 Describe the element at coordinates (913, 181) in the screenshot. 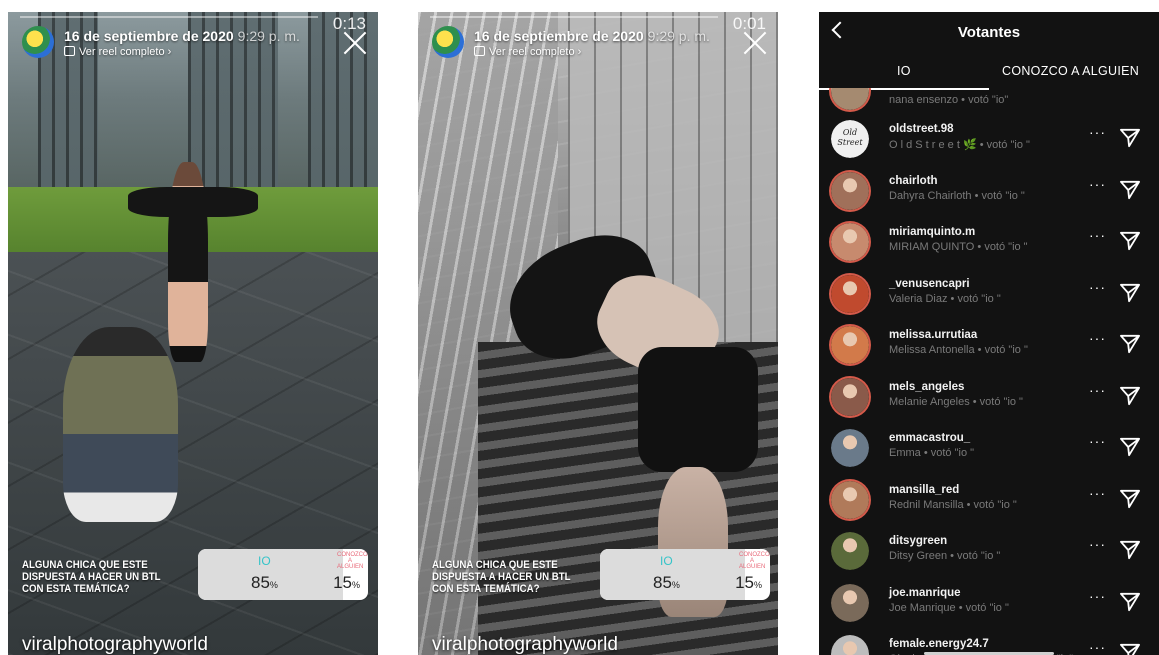

I see `voter-username: chairloth` at that location.